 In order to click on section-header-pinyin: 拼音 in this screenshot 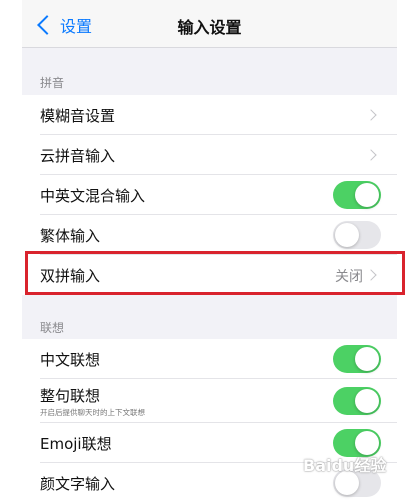, I will do `click(52, 83)`.